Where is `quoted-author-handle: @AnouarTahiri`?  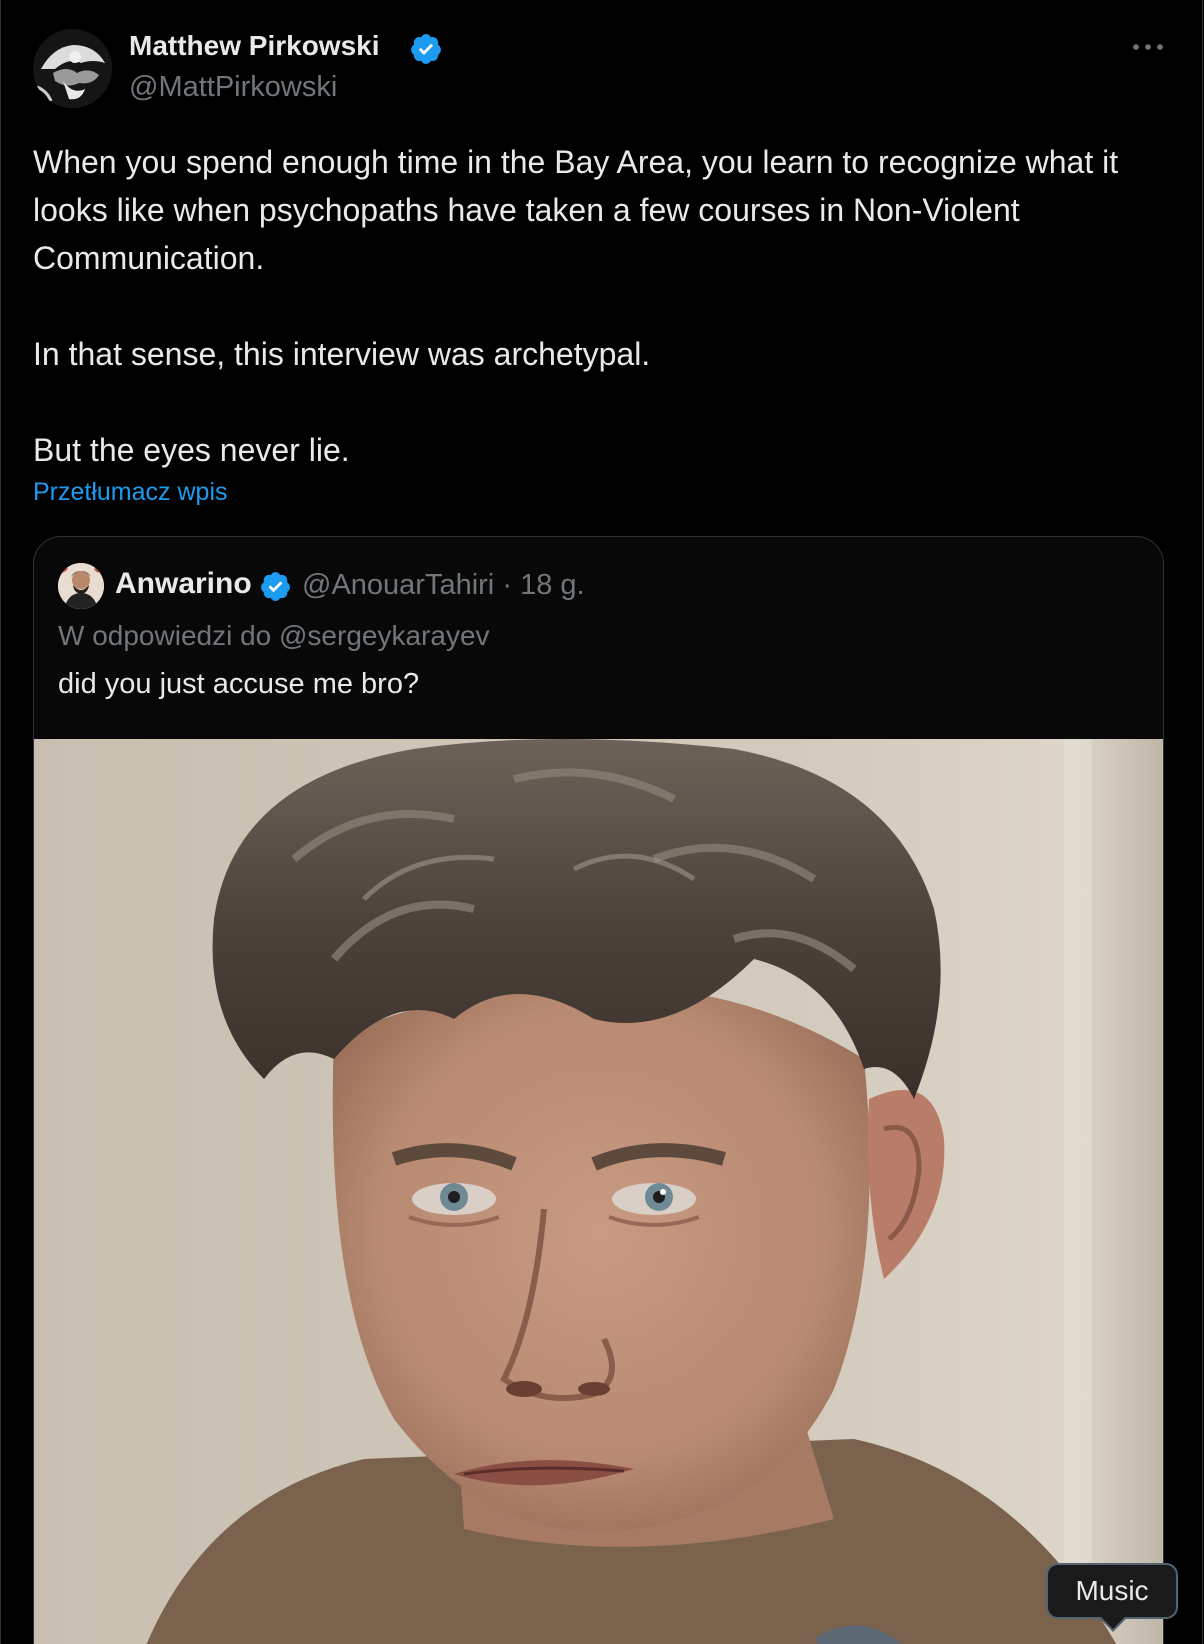 quoted-author-handle: @AnouarTahiri is located at coordinates (398, 585).